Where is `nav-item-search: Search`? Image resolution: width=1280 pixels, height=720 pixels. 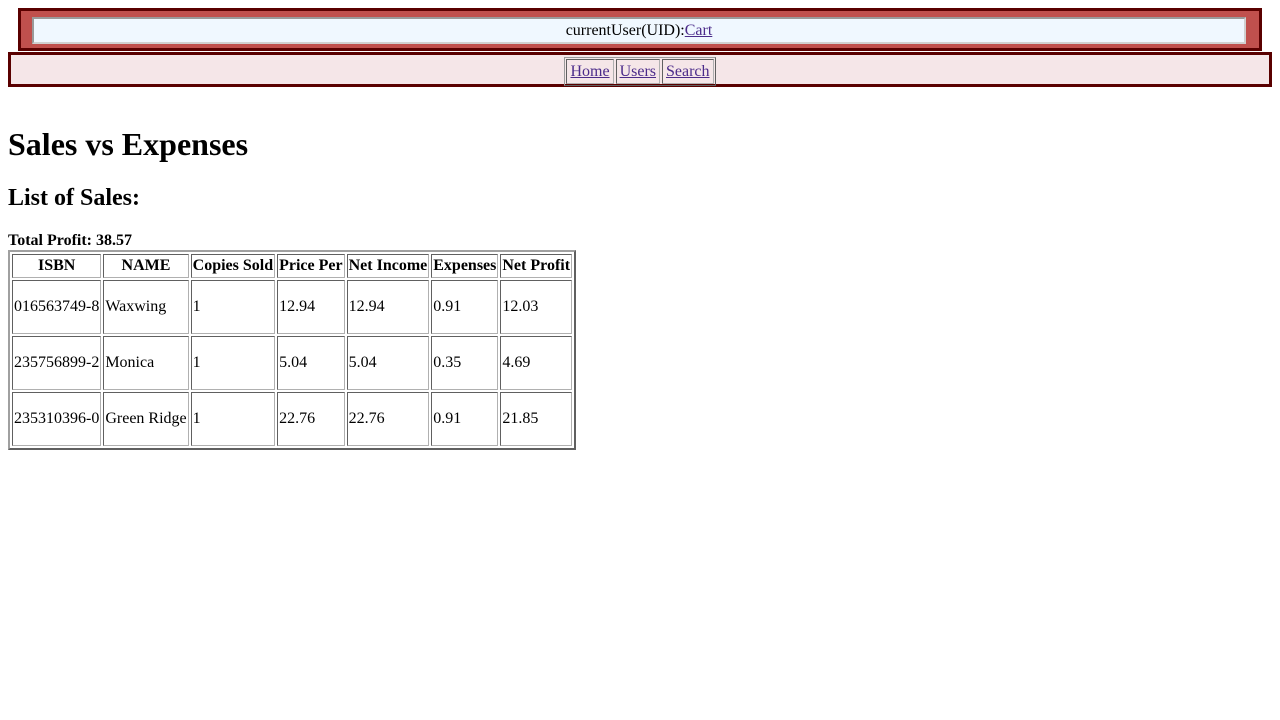 nav-item-search: Search is located at coordinates (688, 71).